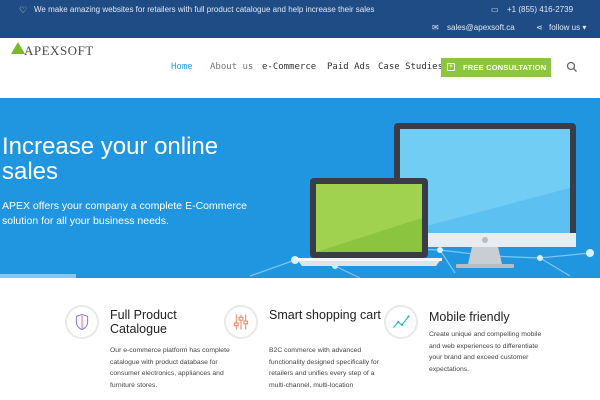 The height and width of the screenshot is (400, 600). Describe the element at coordinates (325, 315) in the screenshot. I see `feature-title: Smart shopping cart` at that location.